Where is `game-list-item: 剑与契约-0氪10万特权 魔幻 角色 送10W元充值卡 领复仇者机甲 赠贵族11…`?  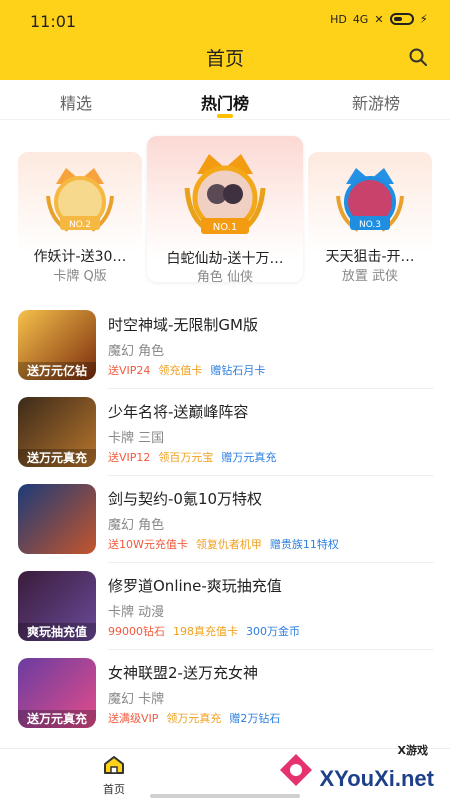 game-list-item: 剑与契约-0氪10万特权 魔幻 角色 送10W元充值卡 领复仇者机甲 赠贵族11… is located at coordinates (225, 519).